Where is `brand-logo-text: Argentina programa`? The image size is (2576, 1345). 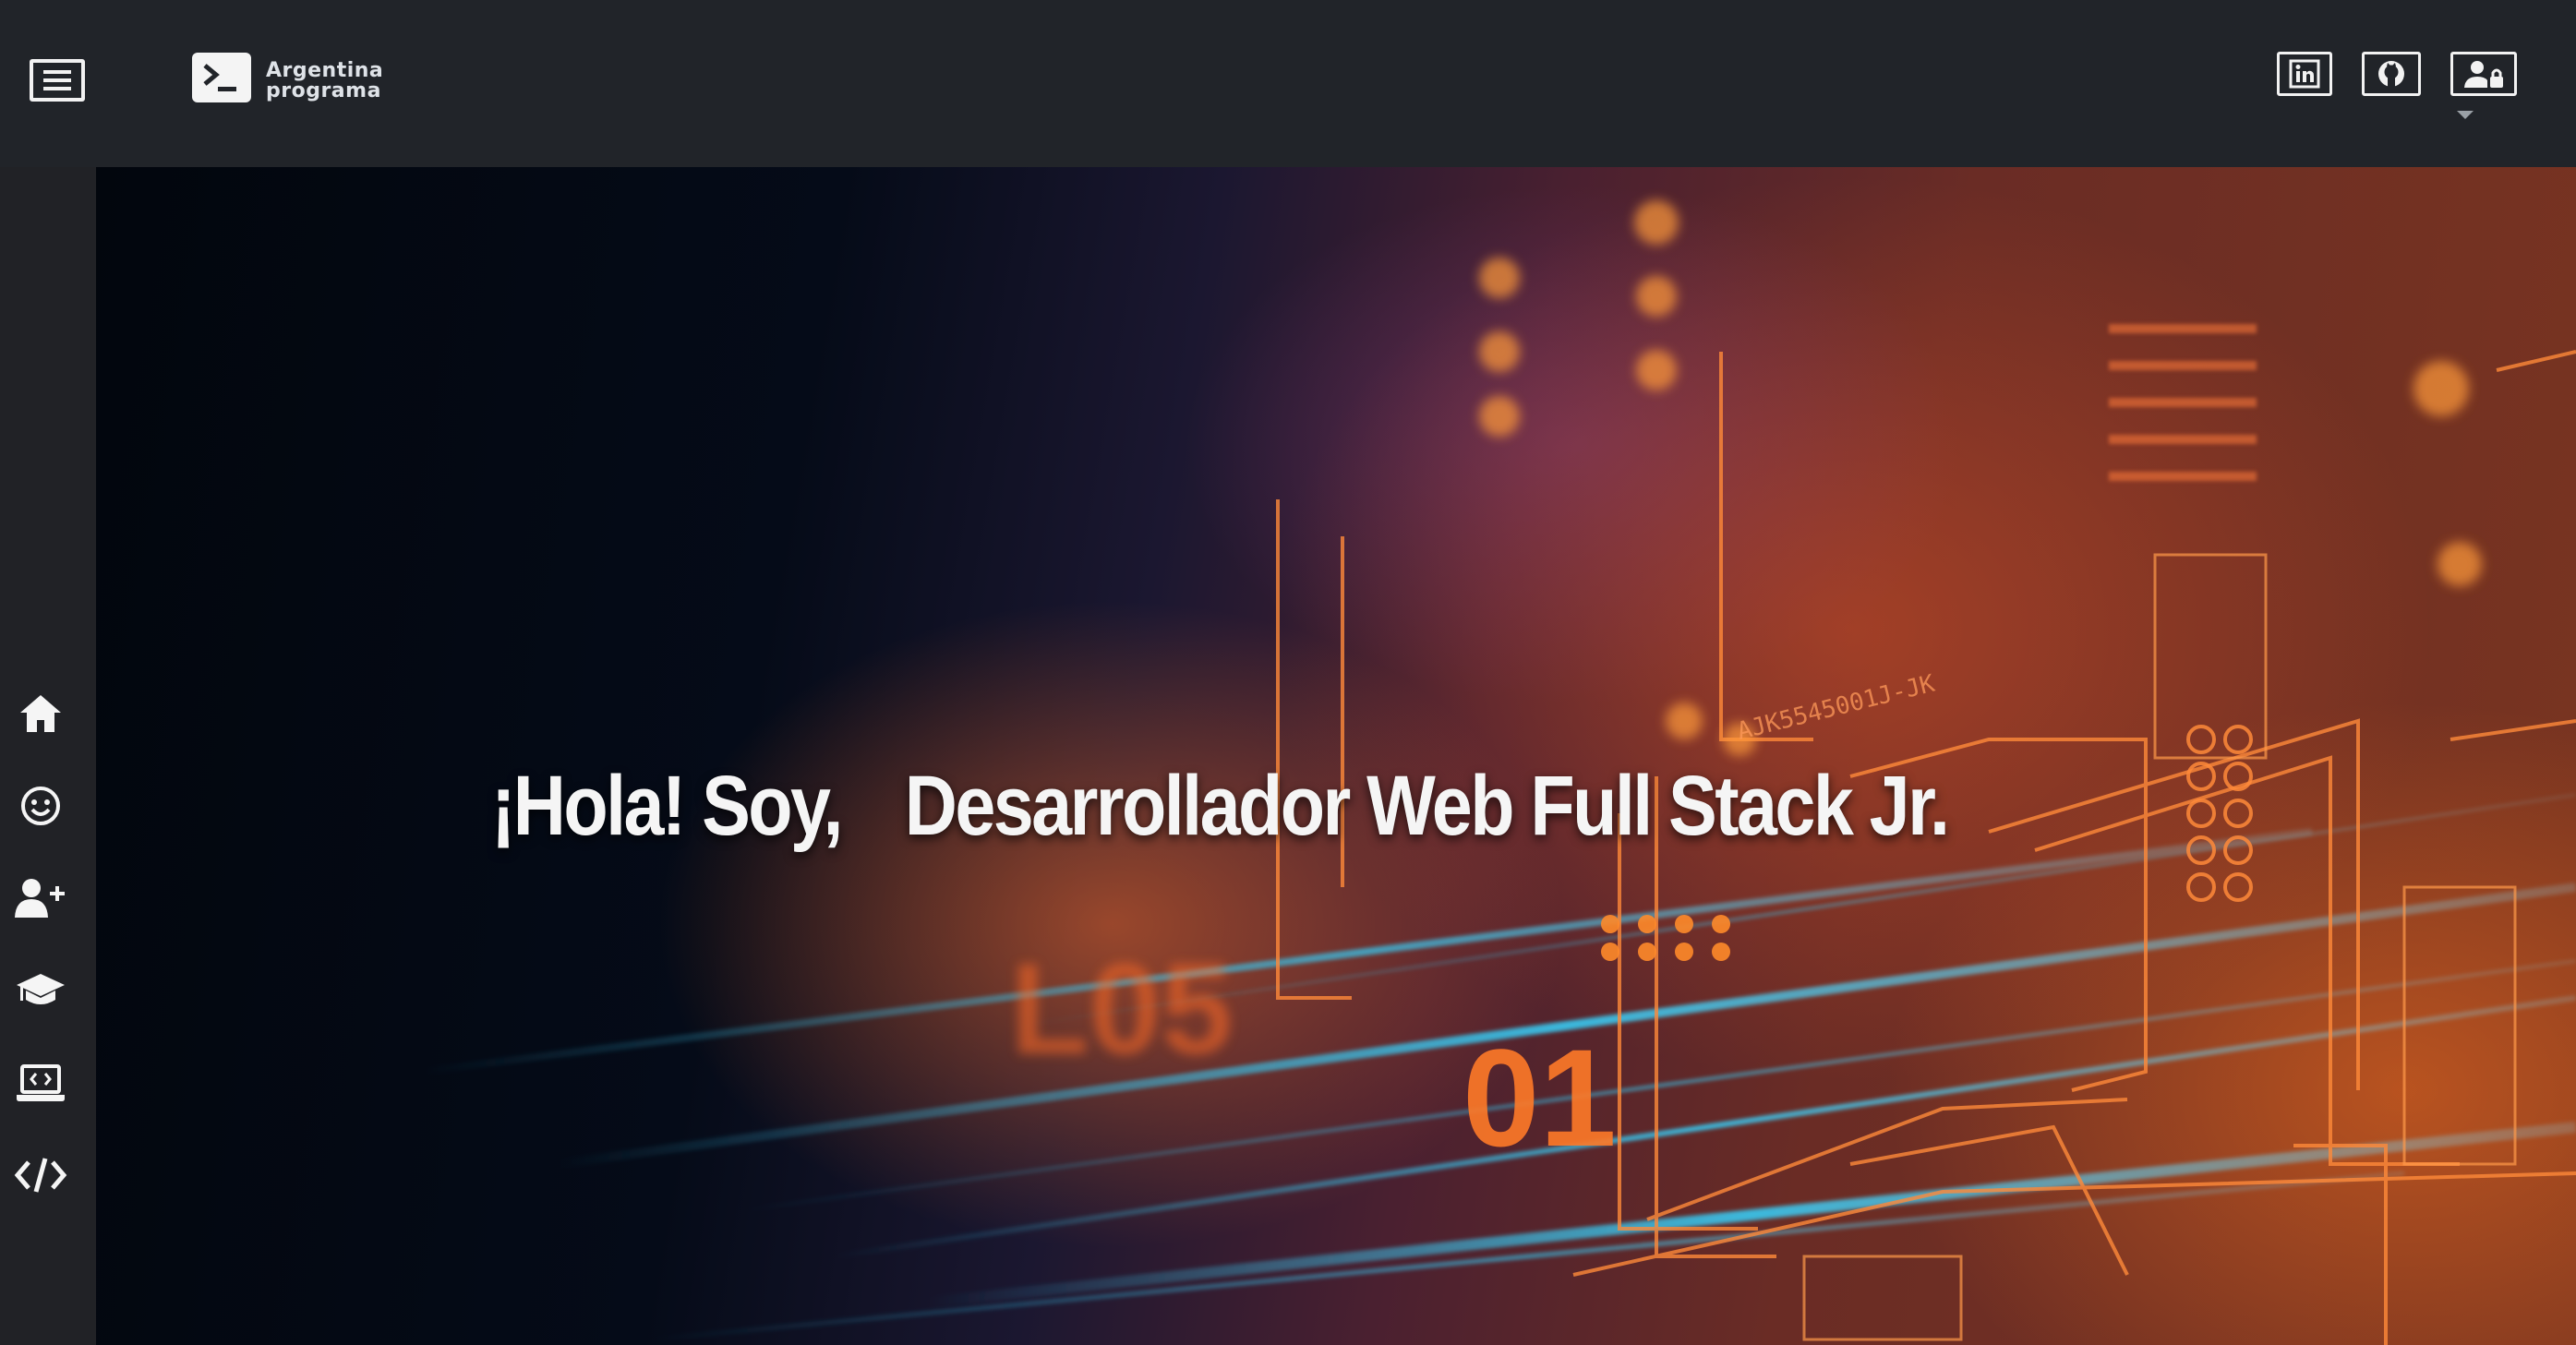
brand-logo-text: Argentina programa is located at coordinates (324, 81).